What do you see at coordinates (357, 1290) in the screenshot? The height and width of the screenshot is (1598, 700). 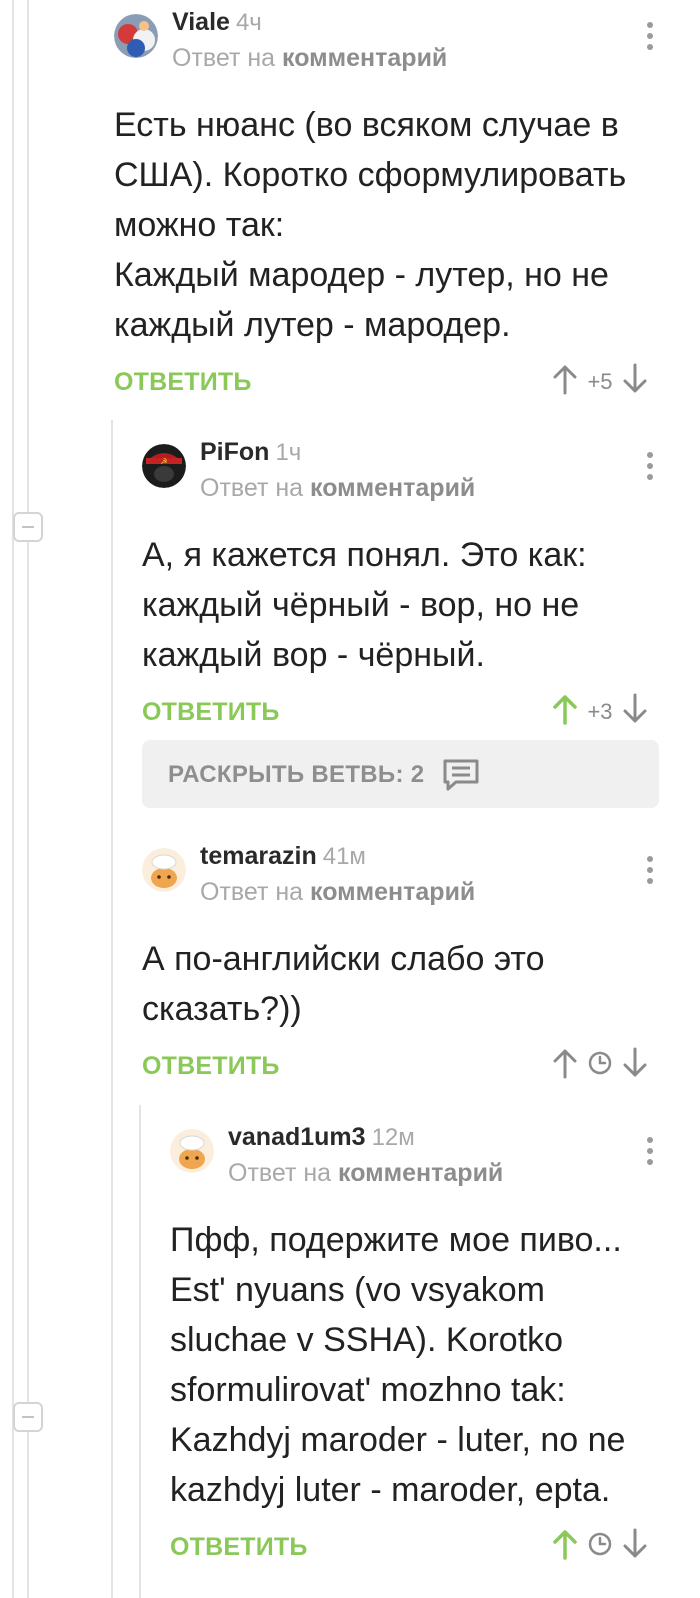 I see `comment-line: Est' nyuans (vo vsyakom` at bounding box center [357, 1290].